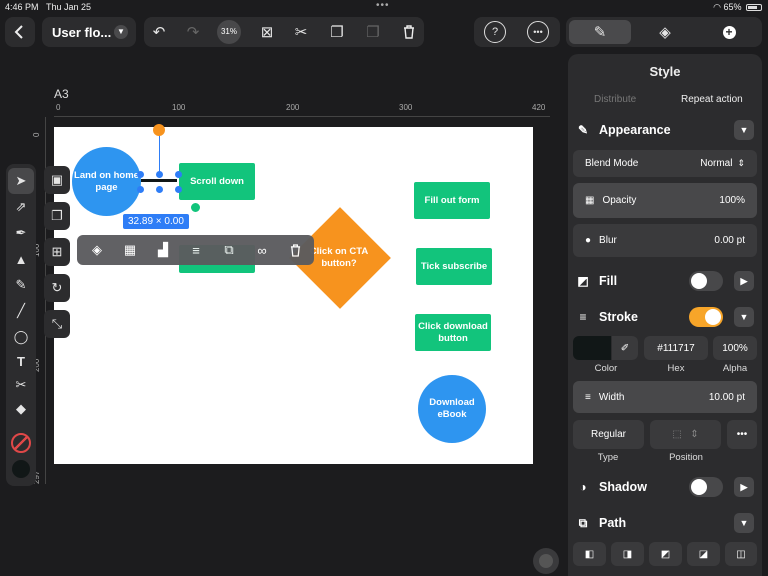 Image resolution: width=768 pixels, height=576 pixels. I want to click on ctx-layers-button: ◈, so click(97, 250).